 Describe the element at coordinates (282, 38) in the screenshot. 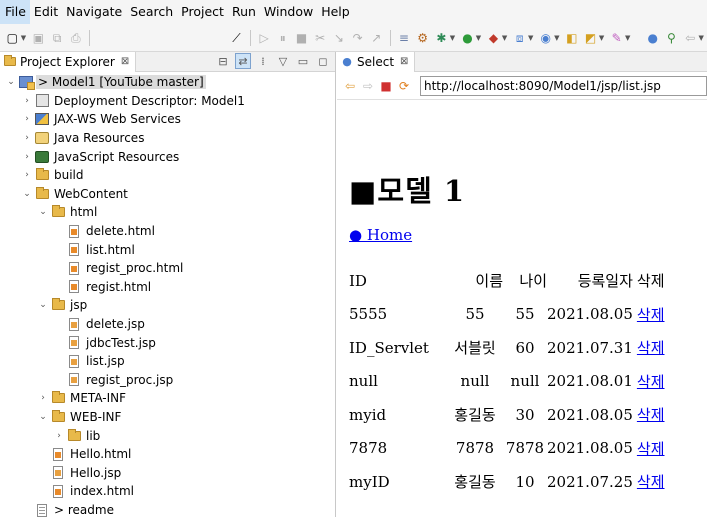

I see `suspend-icon: ⏸` at that location.